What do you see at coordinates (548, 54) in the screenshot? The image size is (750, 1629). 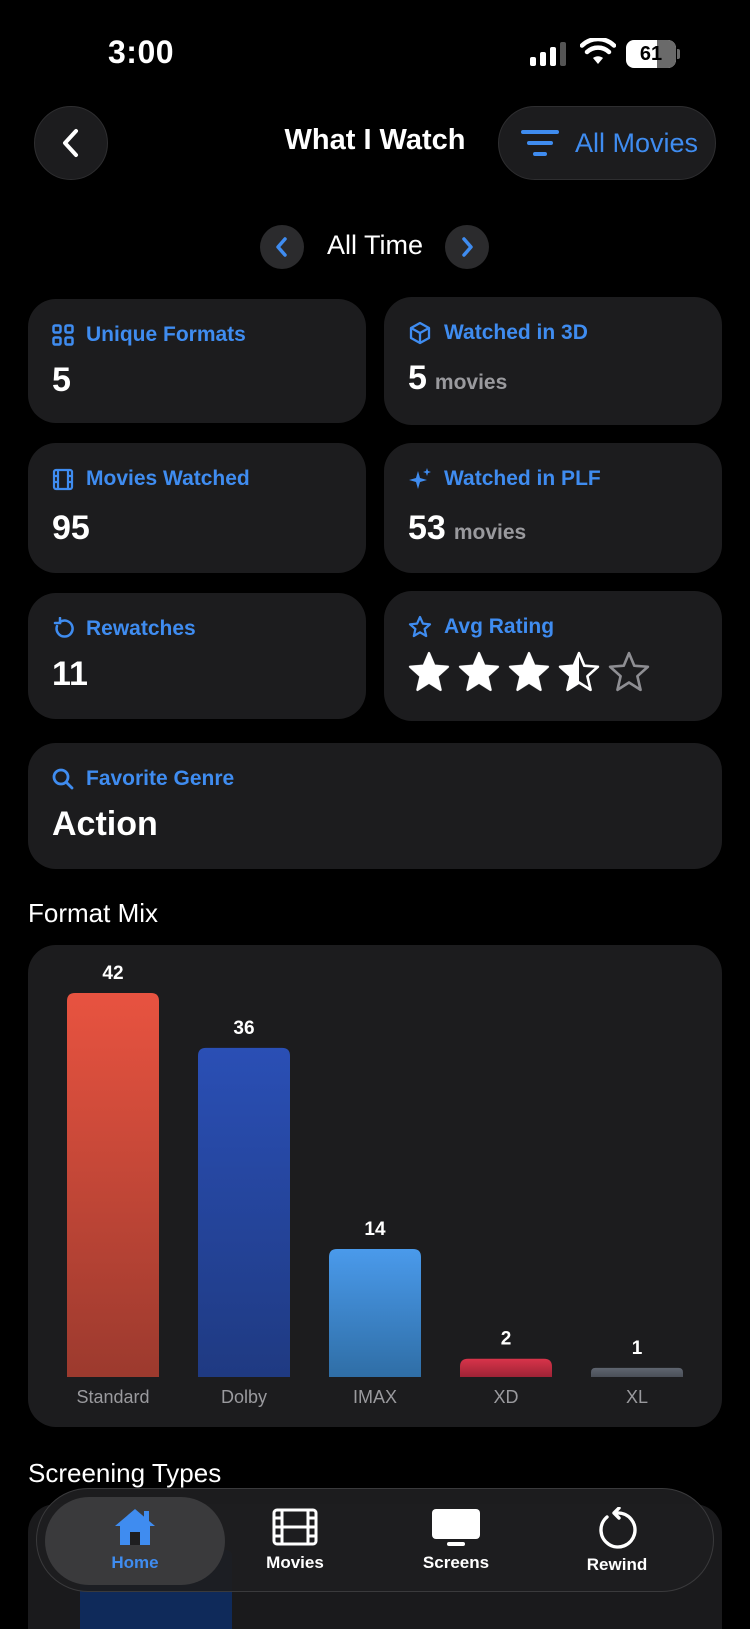 I see `cellular-signal-icon` at bounding box center [548, 54].